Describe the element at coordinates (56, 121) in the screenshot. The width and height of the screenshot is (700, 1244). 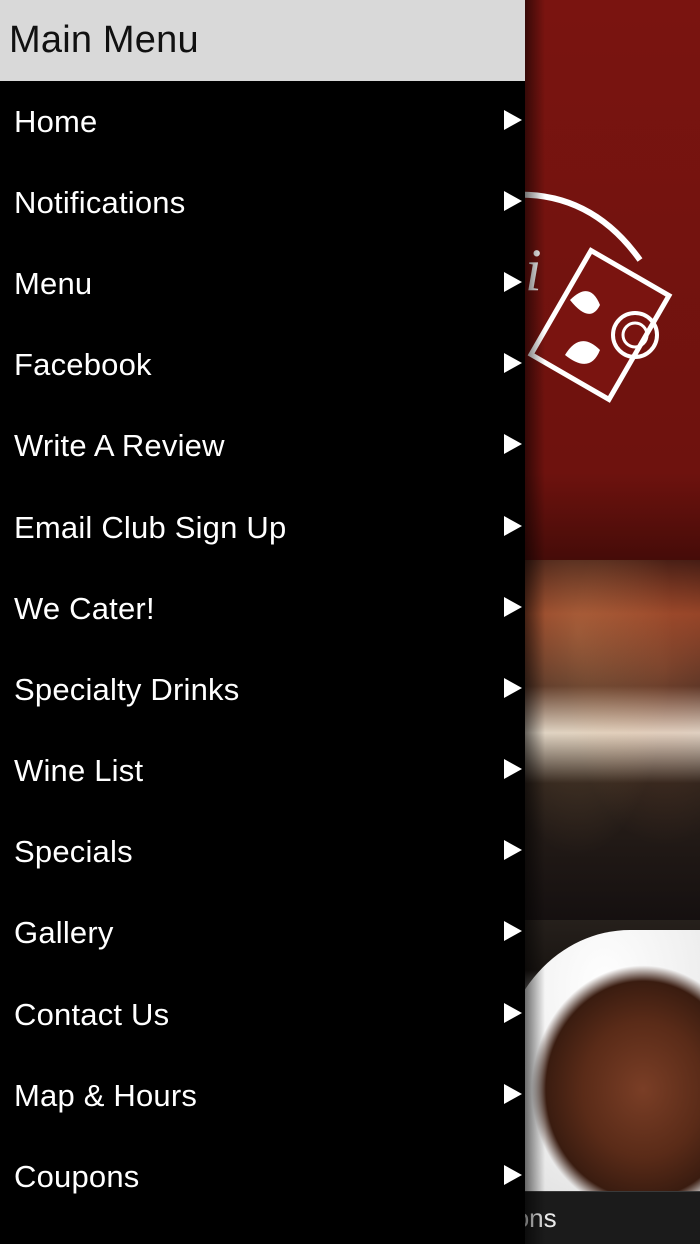
I see `menu-item-label: Home` at that location.